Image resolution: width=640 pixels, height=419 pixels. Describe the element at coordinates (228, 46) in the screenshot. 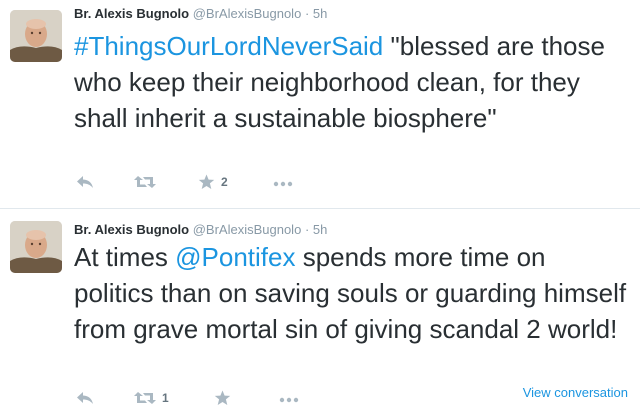

I see `hashtag-link: #ThingsOurLordNeverSaid` at that location.